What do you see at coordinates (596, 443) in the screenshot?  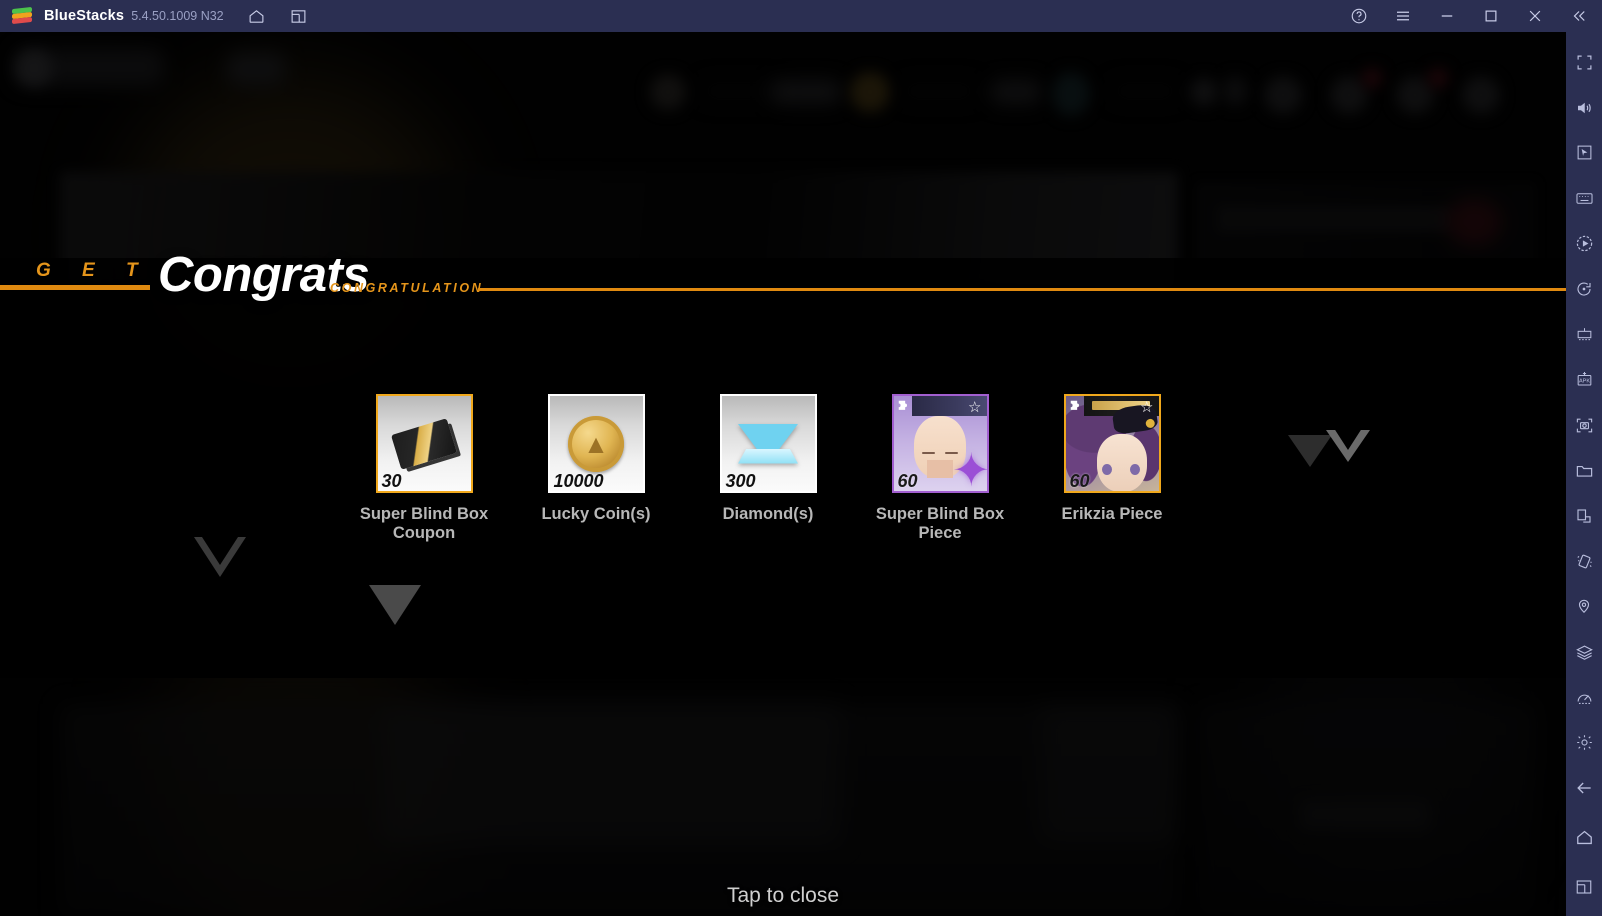 I see `reward-tile: ▲ 10000` at bounding box center [596, 443].